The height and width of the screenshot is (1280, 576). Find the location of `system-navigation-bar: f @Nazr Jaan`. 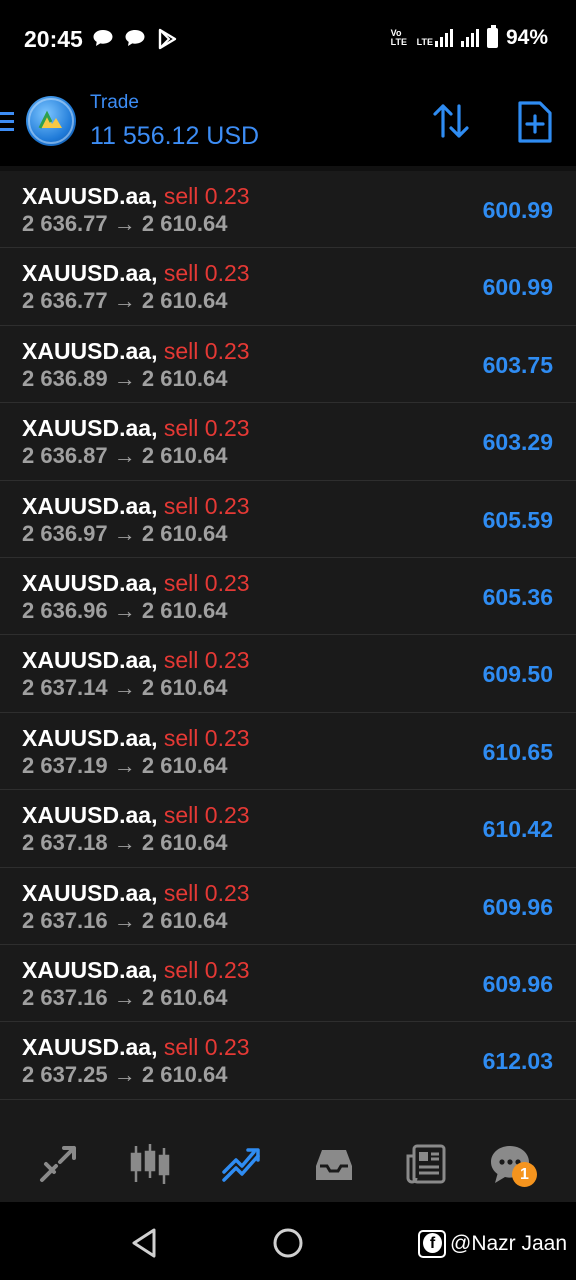

system-navigation-bar: f @Nazr Jaan is located at coordinates (288, 1241).